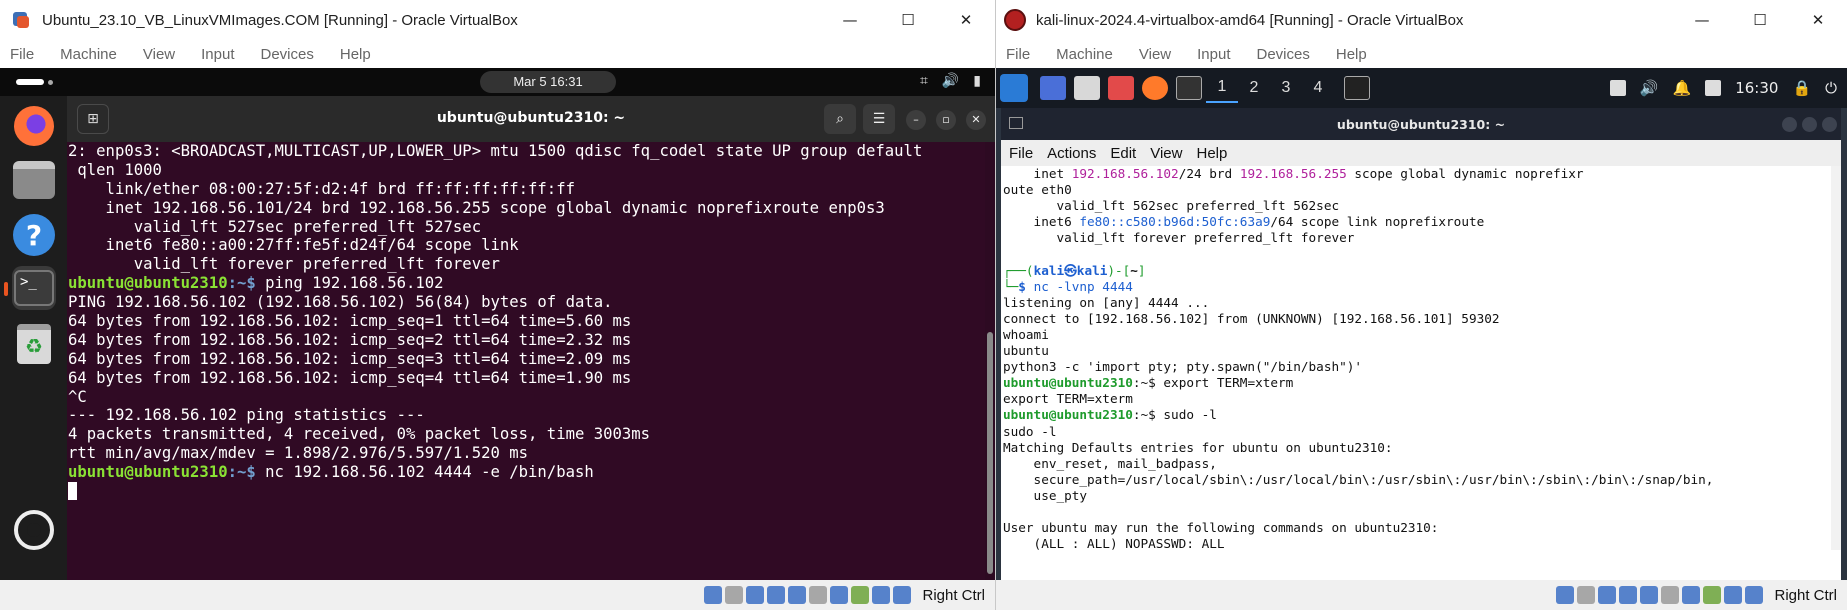 This screenshot has width=1847, height=610. Describe the element at coordinates (1829, 124) in the screenshot. I see `terminal-close-icon` at that location.